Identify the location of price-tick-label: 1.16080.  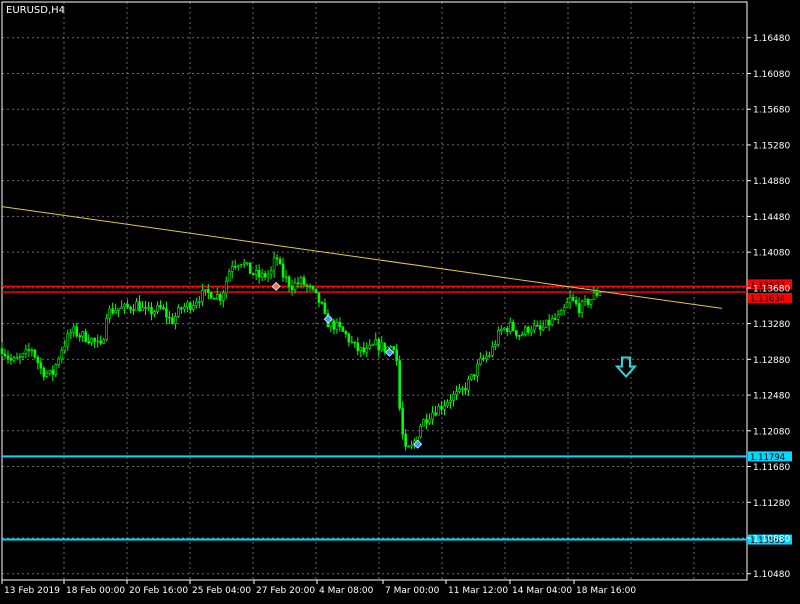
(771, 75).